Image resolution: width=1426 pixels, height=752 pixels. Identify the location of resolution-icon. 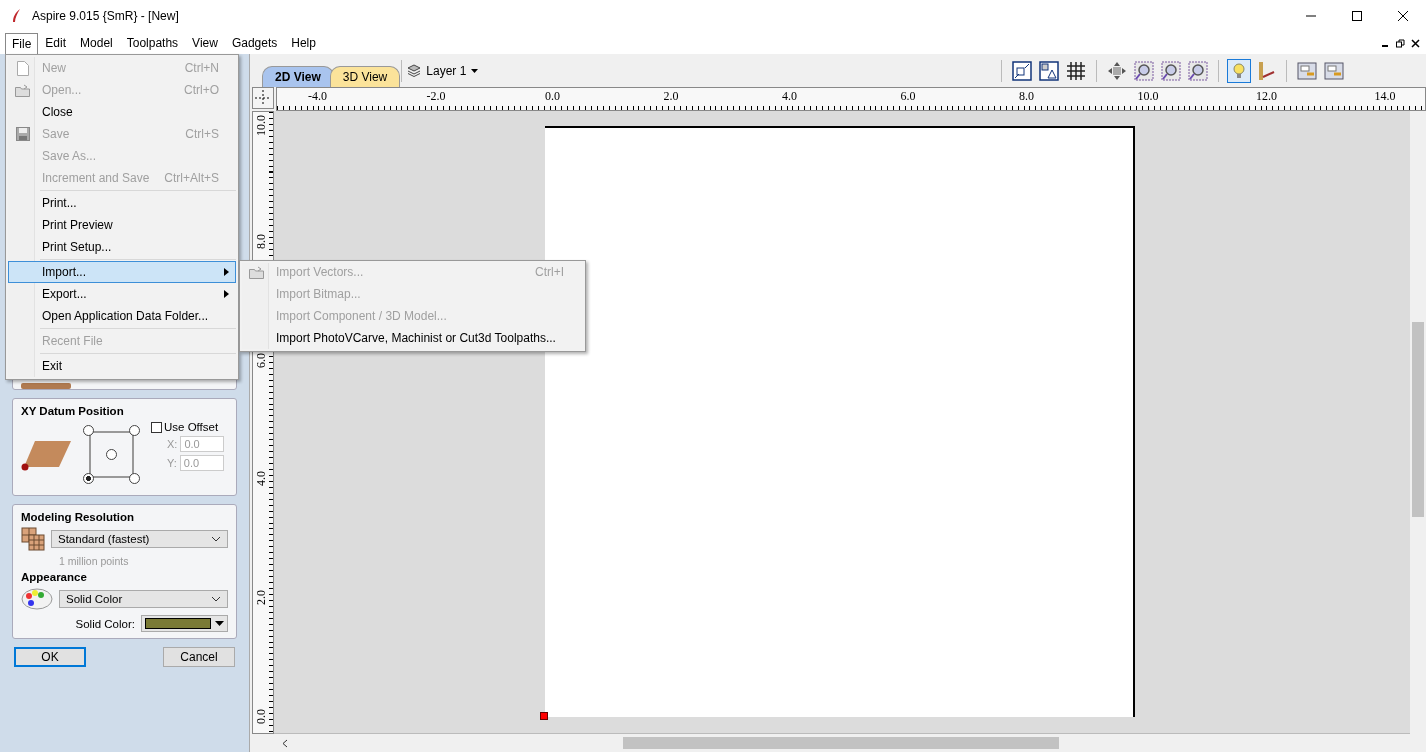
(33, 539).